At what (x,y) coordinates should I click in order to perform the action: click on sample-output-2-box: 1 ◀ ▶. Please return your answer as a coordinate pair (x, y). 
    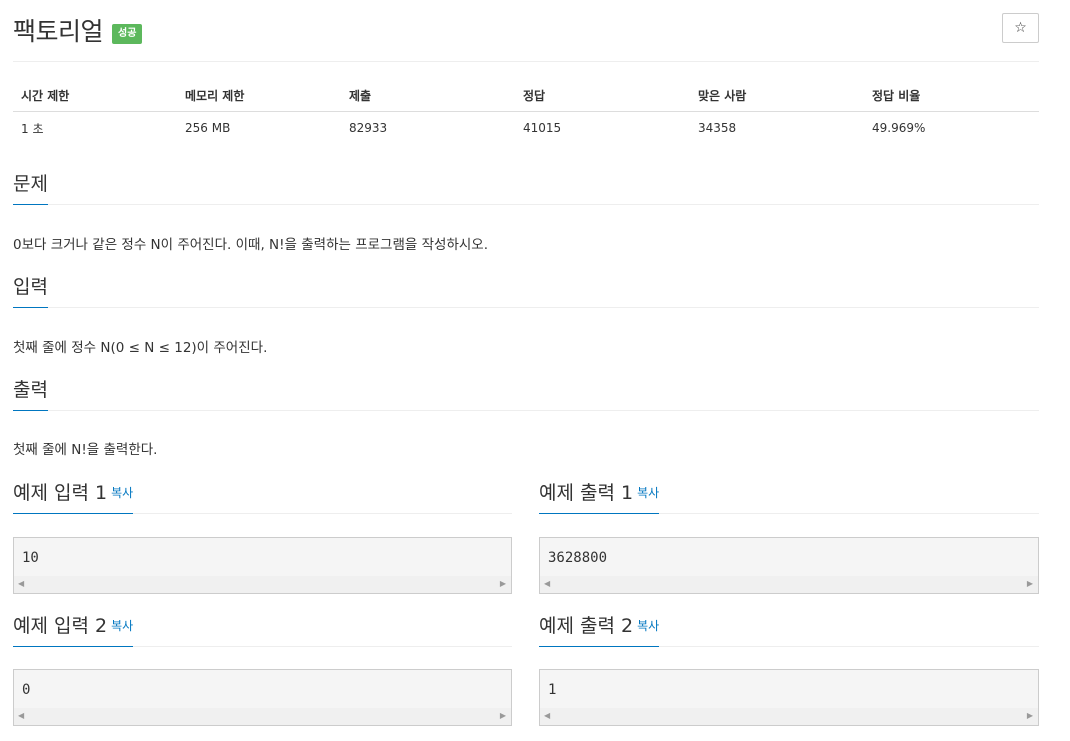
    Looking at the image, I should click on (789, 697).